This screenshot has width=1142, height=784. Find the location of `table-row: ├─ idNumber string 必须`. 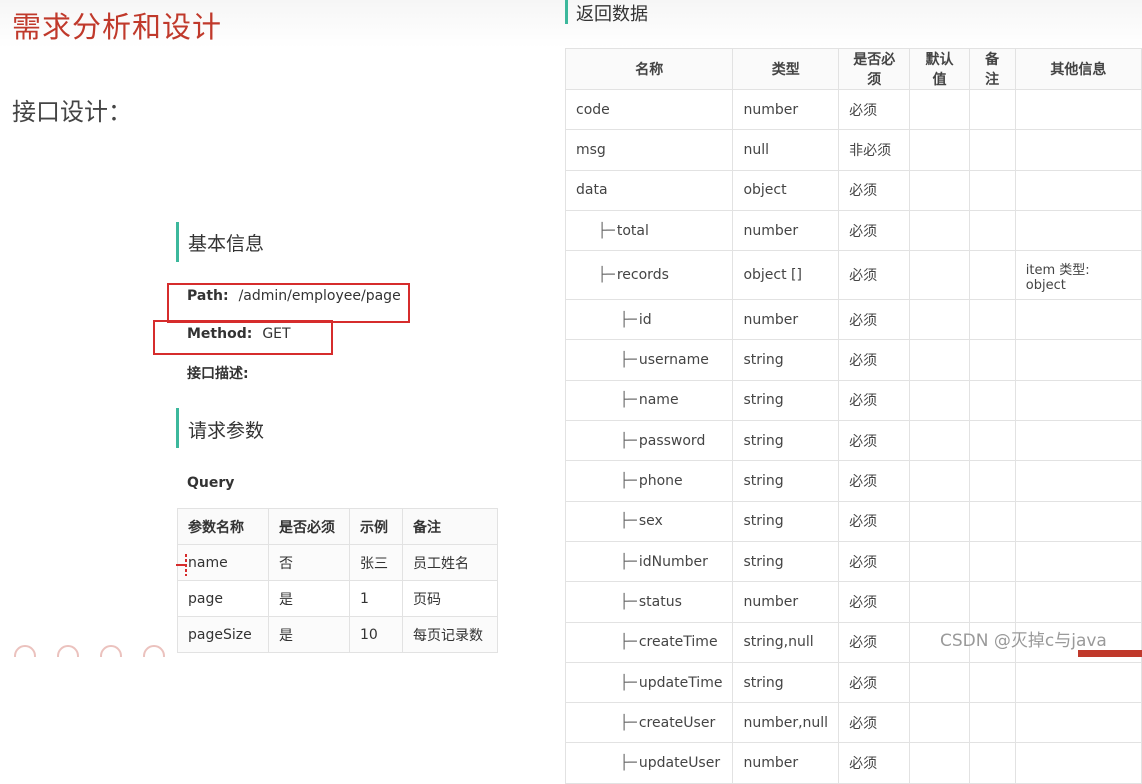

table-row: ├─ idNumber string 必须 is located at coordinates (853, 561).